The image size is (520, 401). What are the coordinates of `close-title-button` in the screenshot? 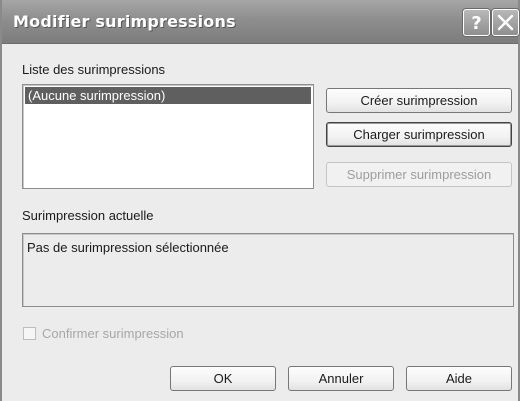 It's located at (505, 22).